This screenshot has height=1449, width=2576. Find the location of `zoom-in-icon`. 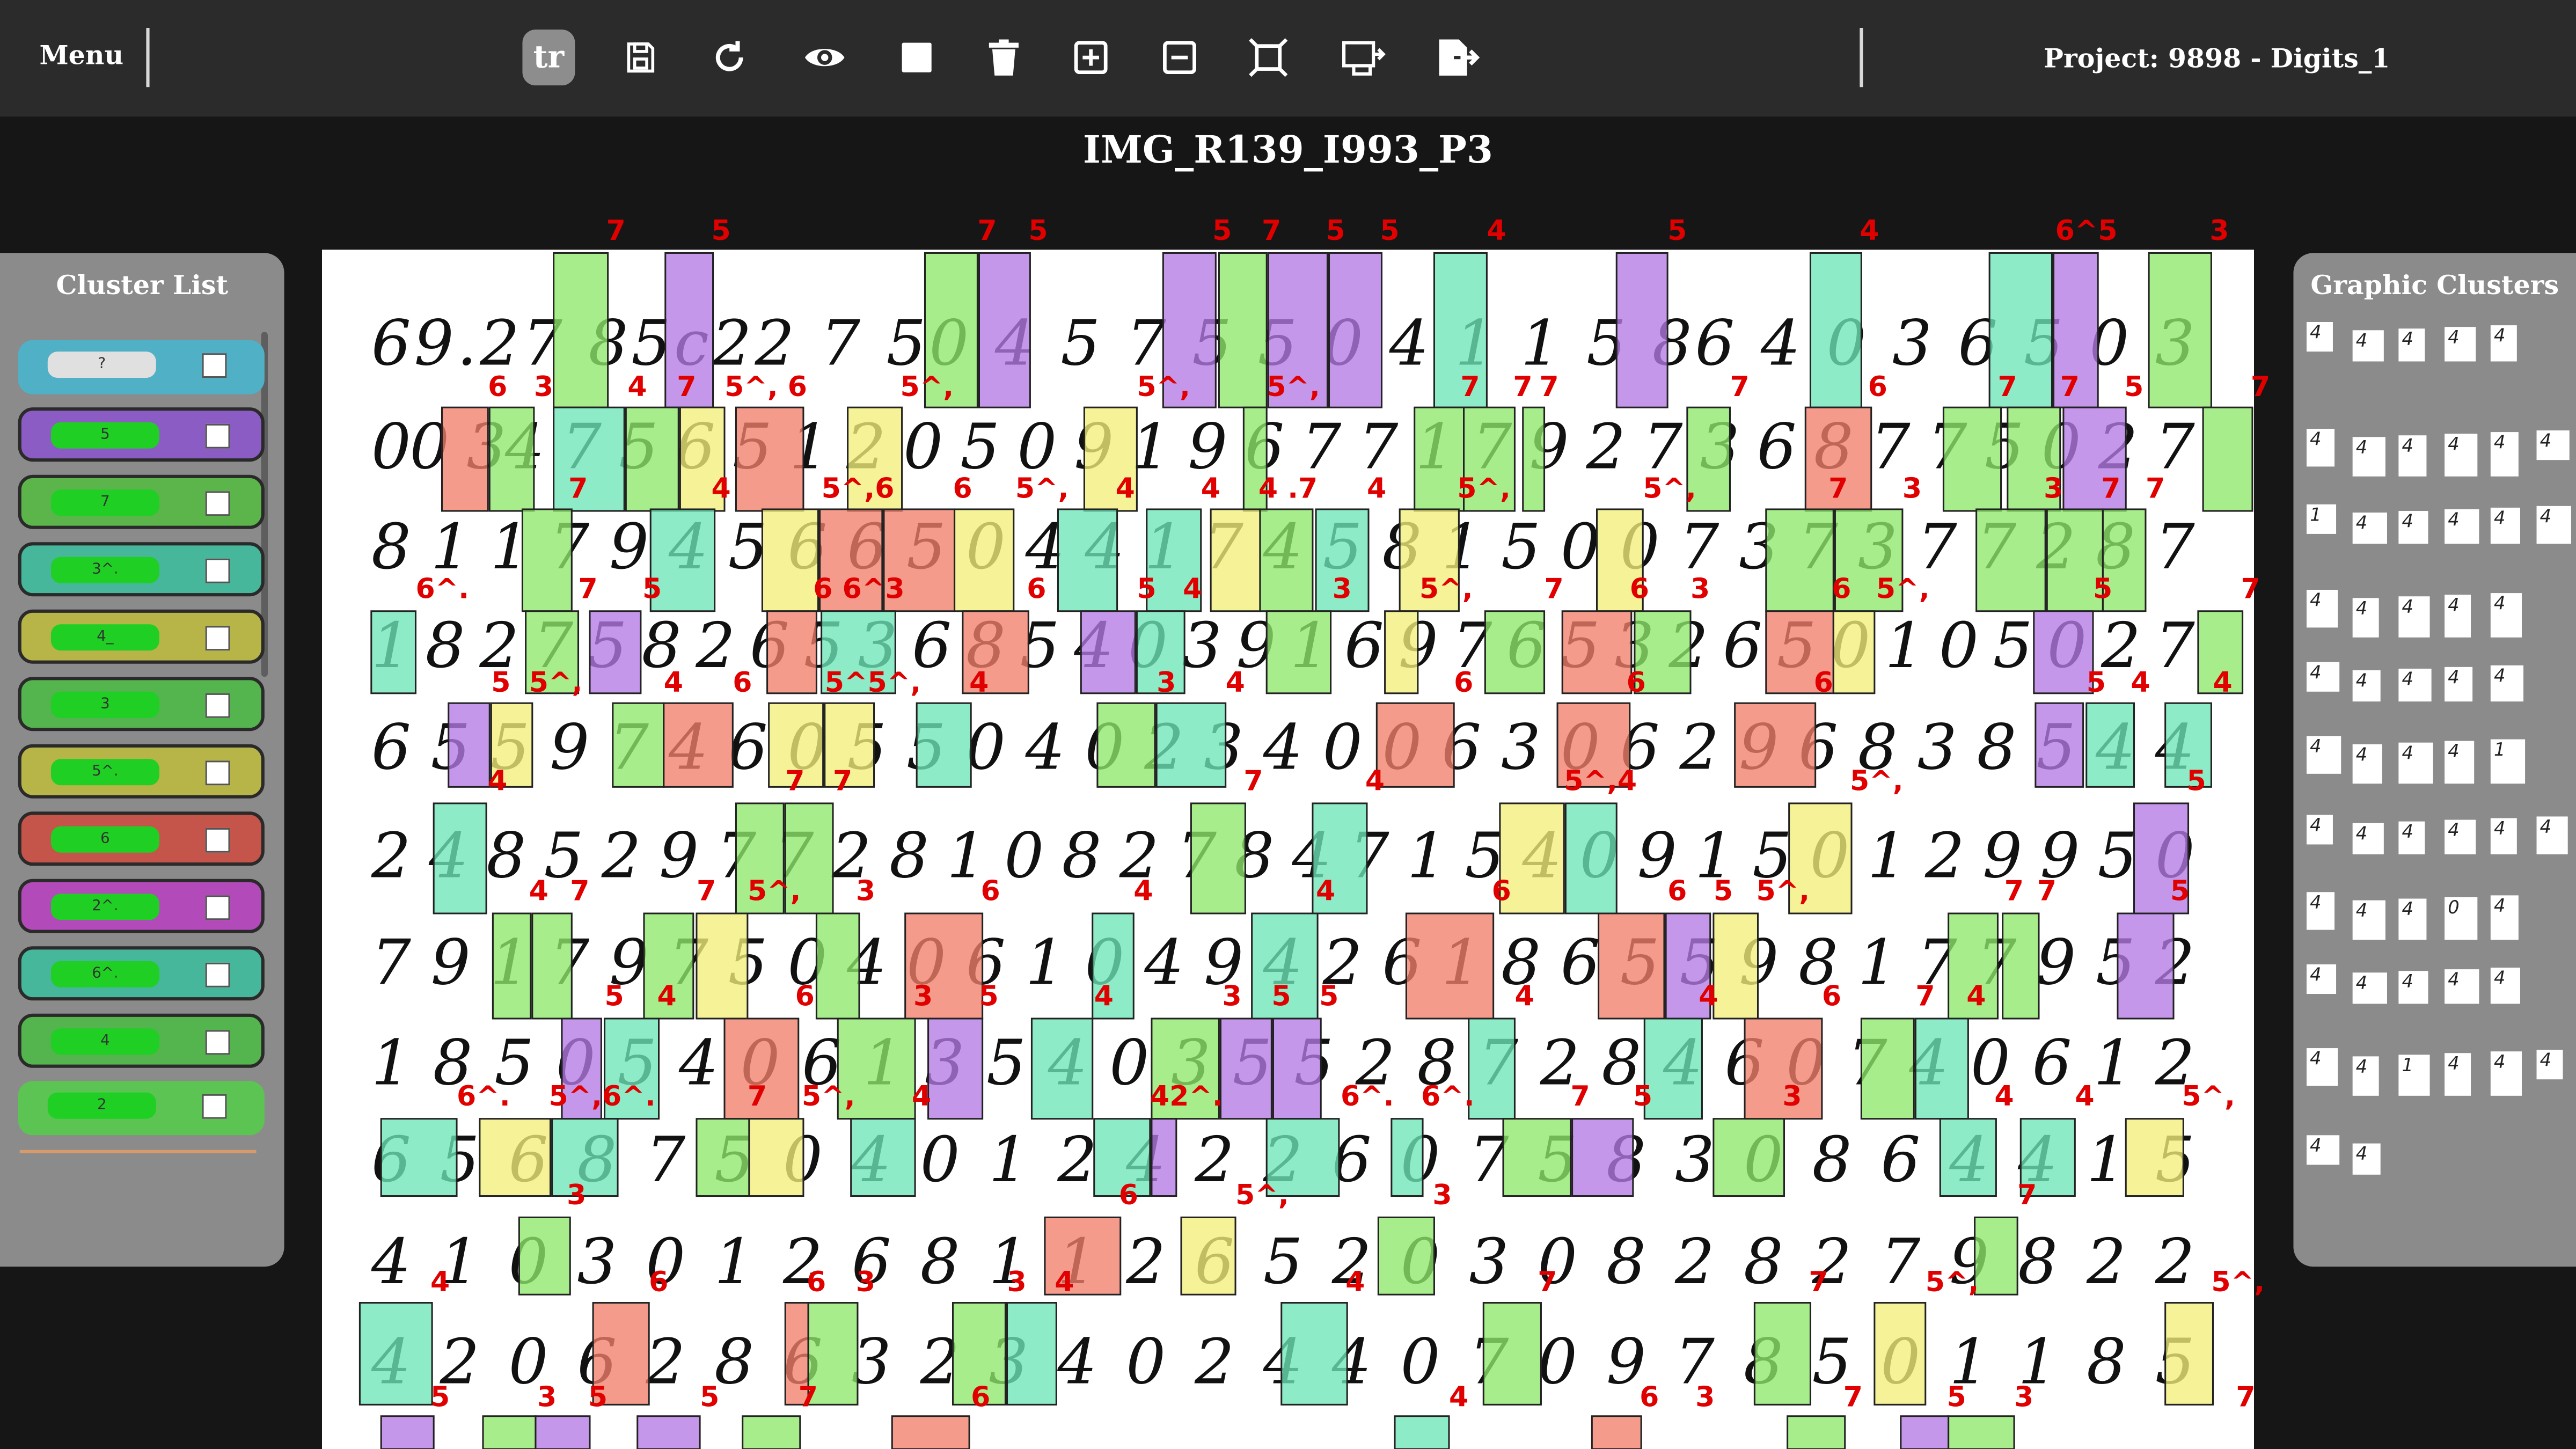

zoom-in-icon is located at coordinates (1091, 57).